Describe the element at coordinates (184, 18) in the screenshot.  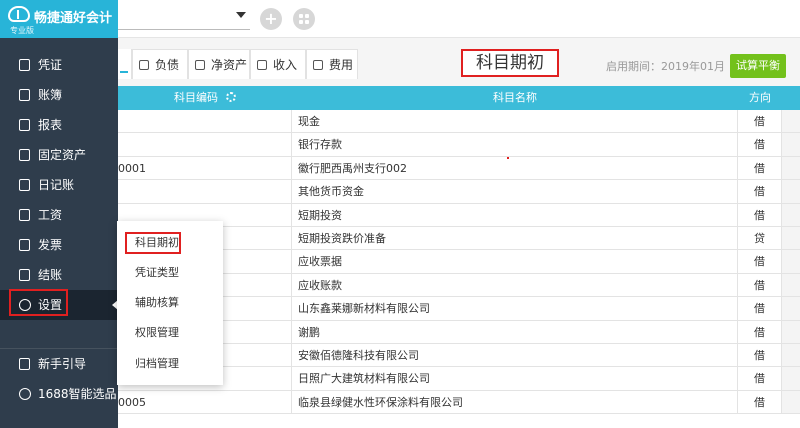
I see `company-select` at that location.